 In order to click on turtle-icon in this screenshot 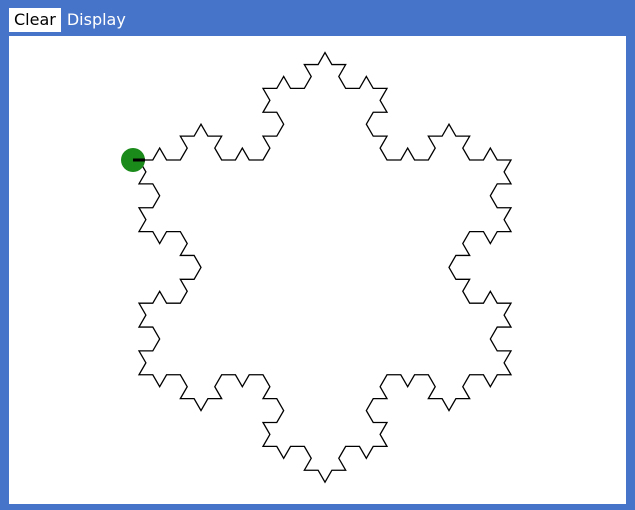, I will do `click(133, 160)`.